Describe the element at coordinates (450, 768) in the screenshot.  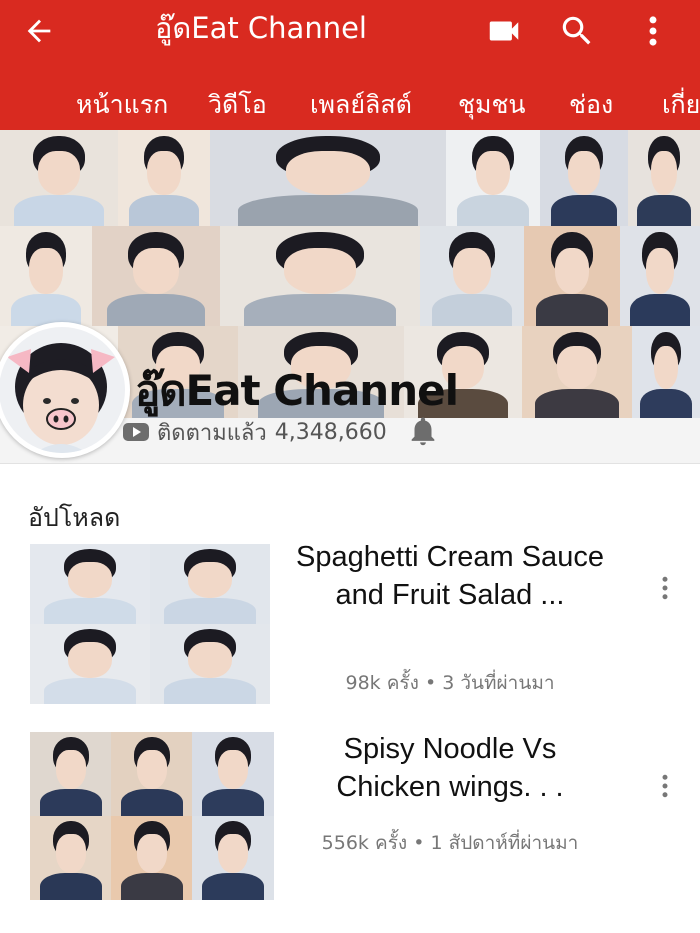
I see `video-title: Spisy Noodle Vs Chicken wings. . .` at that location.